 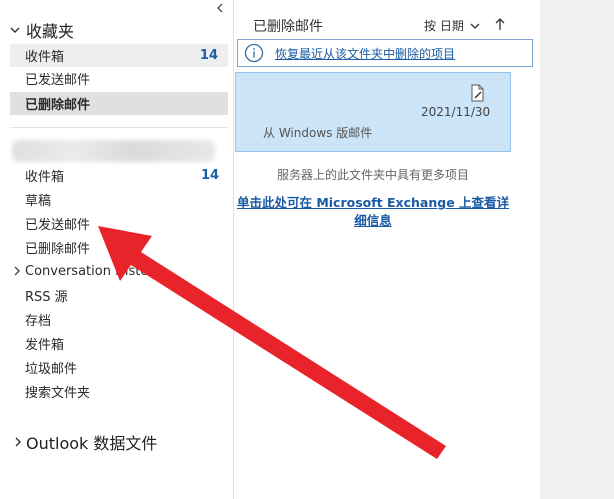 What do you see at coordinates (456, 112) in the screenshot?
I see `message-date: 2021/11/30` at bounding box center [456, 112].